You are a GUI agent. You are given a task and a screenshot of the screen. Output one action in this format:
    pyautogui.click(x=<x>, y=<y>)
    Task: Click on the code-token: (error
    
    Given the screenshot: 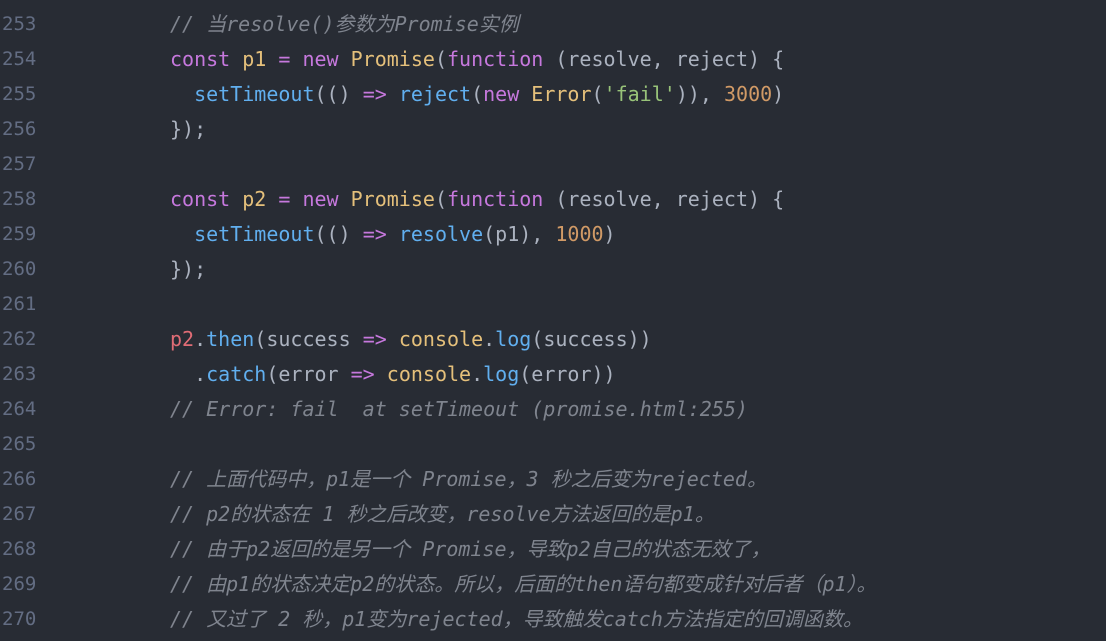 What is the action you would take?
    pyautogui.click(x=308, y=374)
    